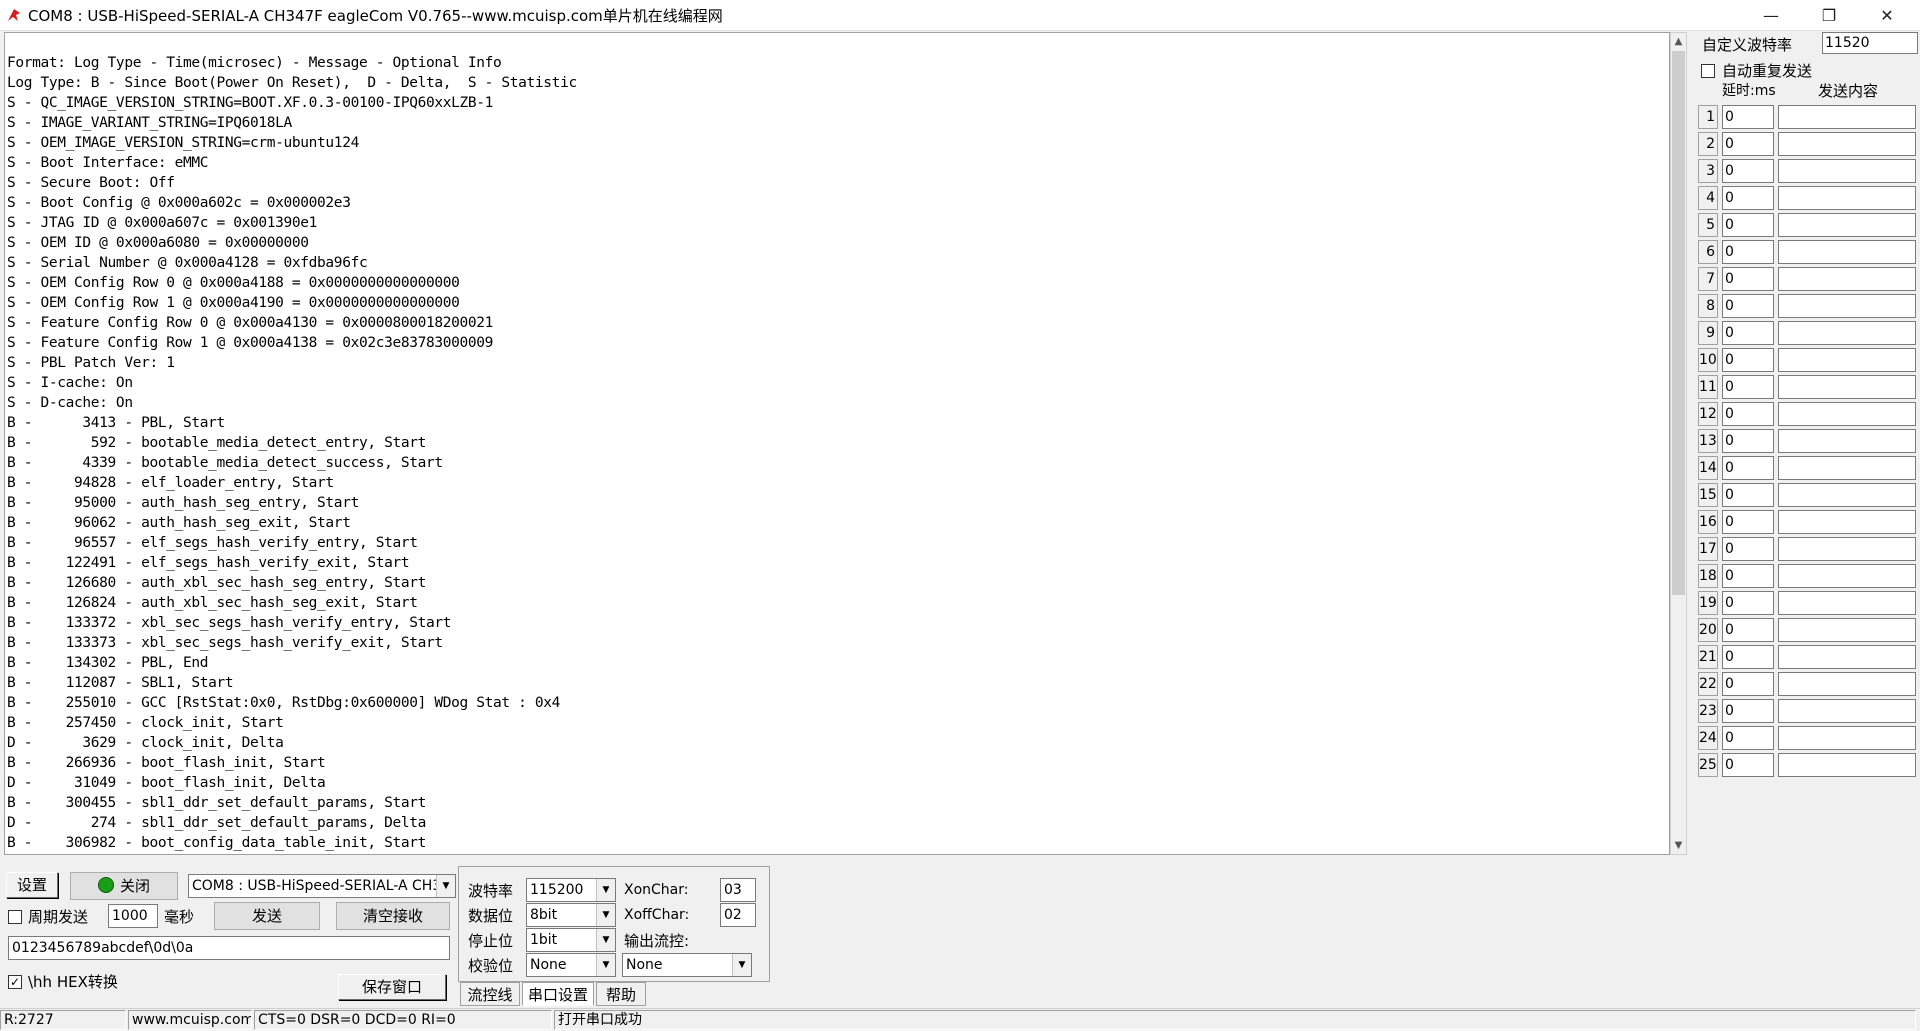  Describe the element at coordinates (267, 916) in the screenshot. I see `send-button: 发送` at that location.